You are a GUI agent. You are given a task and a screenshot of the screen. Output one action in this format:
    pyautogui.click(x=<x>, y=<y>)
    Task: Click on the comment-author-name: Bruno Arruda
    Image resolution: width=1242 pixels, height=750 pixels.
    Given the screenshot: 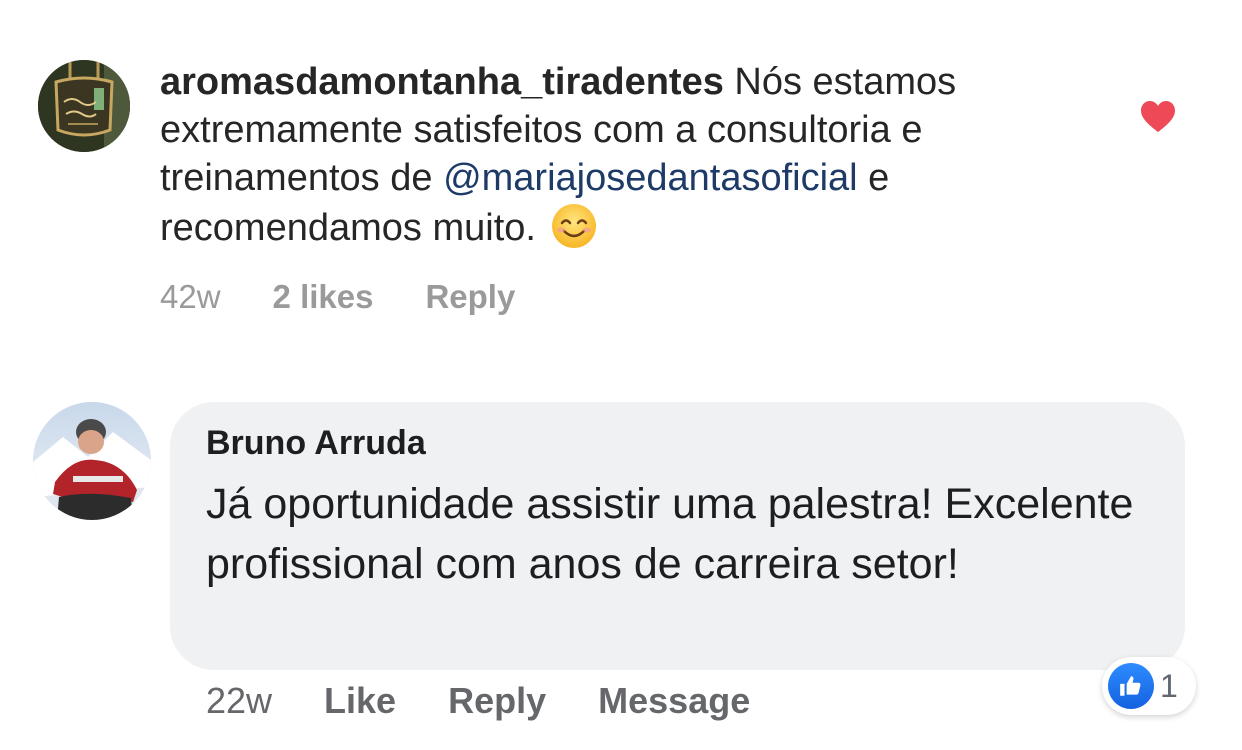 What is the action you would take?
    pyautogui.click(x=316, y=443)
    